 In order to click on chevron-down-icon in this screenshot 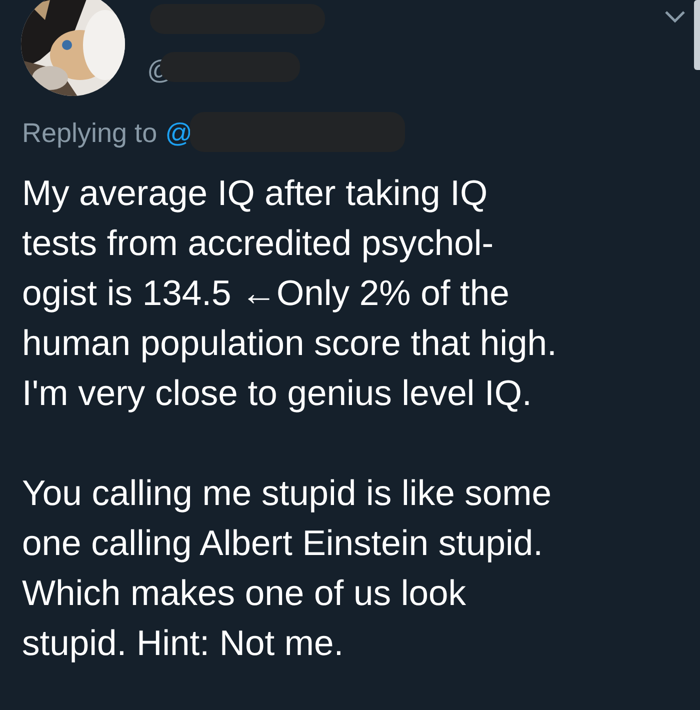, I will do `click(675, 17)`.